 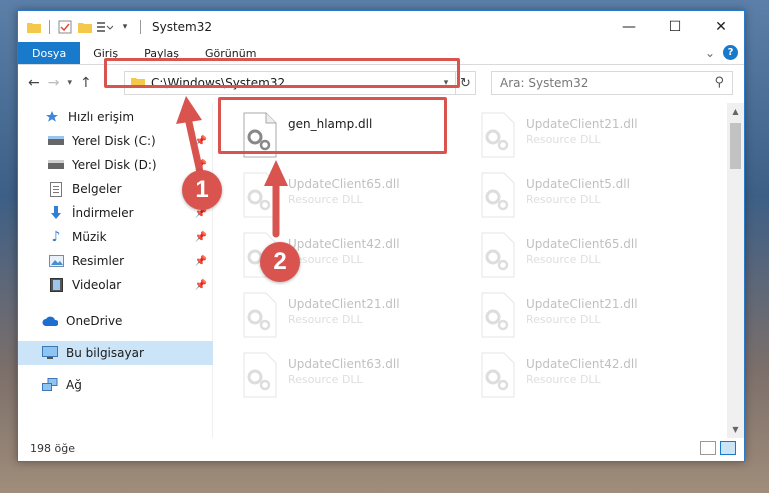 What do you see at coordinates (710, 53) in the screenshot?
I see `expand-ribbon-icon: ⌄` at bounding box center [710, 53].